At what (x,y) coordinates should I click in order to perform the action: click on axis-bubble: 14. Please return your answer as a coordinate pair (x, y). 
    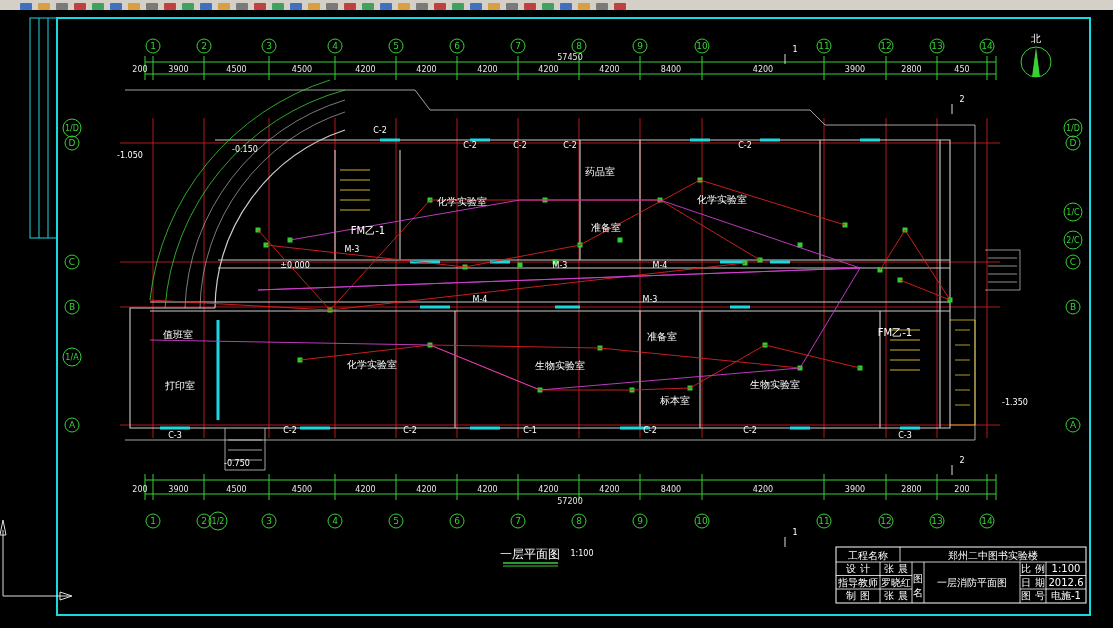
    Looking at the image, I should click on (987, 521).